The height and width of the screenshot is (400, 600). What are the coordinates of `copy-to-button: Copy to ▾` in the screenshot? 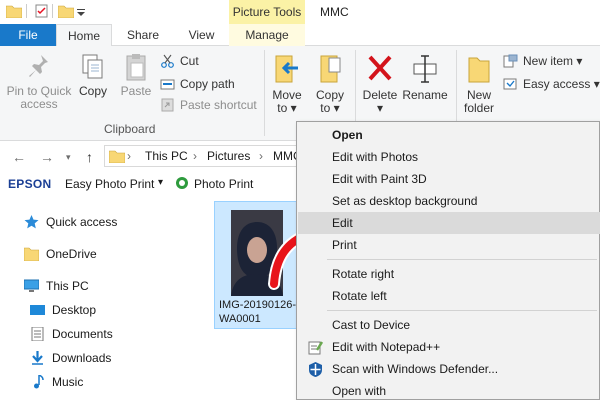 It's located at (330, 83).